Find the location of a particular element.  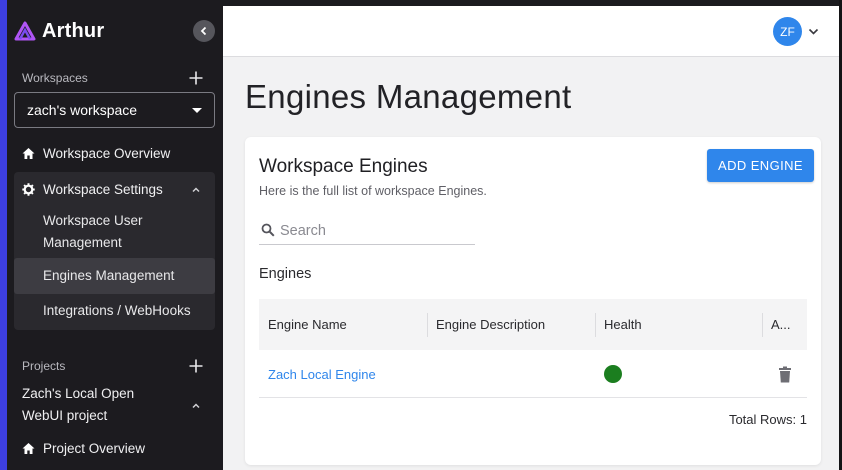

column-header-engine-name: Engine Name is located at coordinates (343, 324).